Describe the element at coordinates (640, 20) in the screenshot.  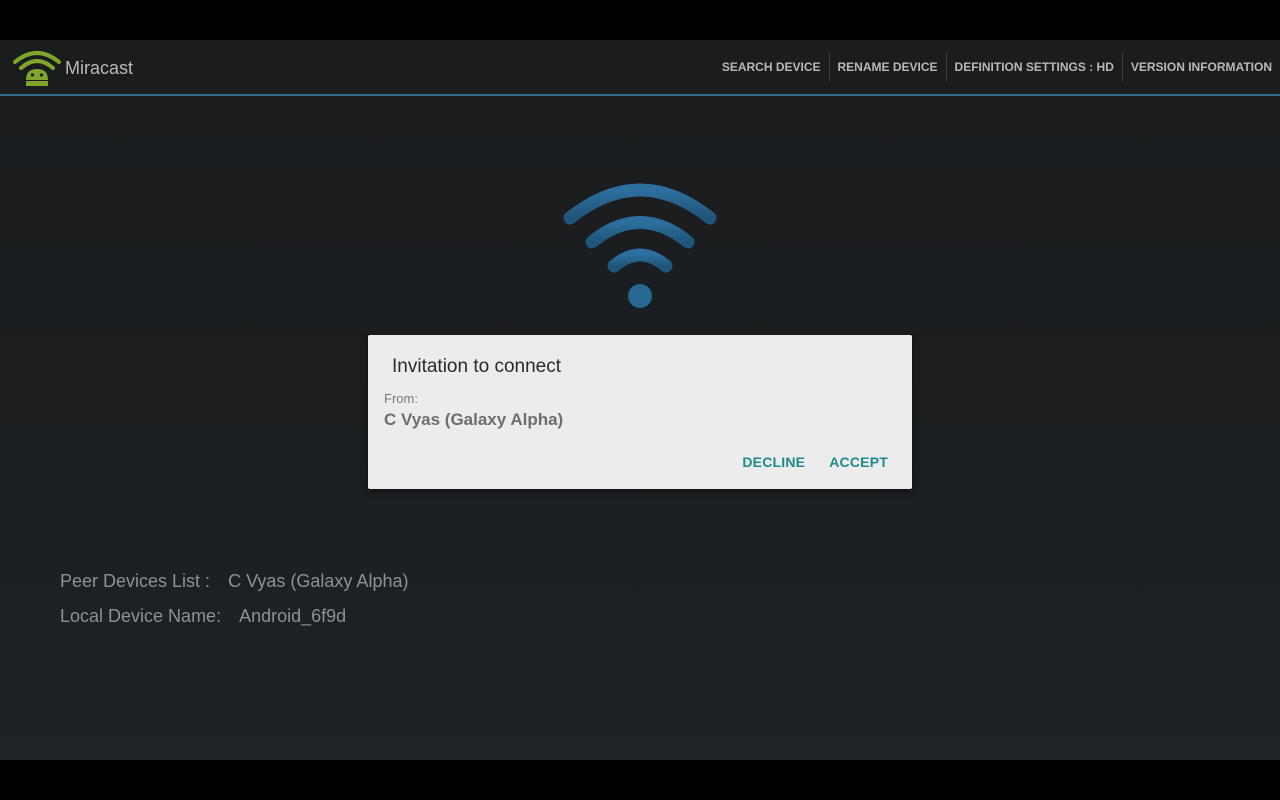
I see `letterbox-top` at that location.